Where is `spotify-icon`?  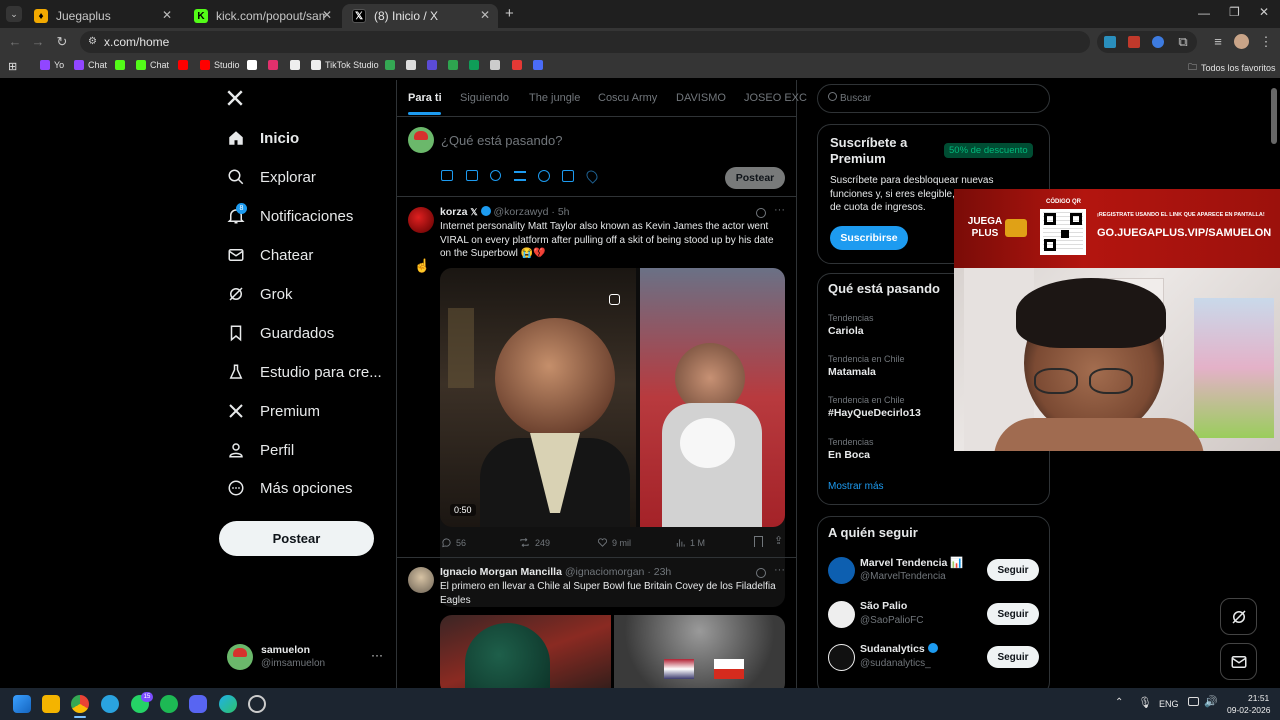 spotify-icon is located at coordinates (169, 704).